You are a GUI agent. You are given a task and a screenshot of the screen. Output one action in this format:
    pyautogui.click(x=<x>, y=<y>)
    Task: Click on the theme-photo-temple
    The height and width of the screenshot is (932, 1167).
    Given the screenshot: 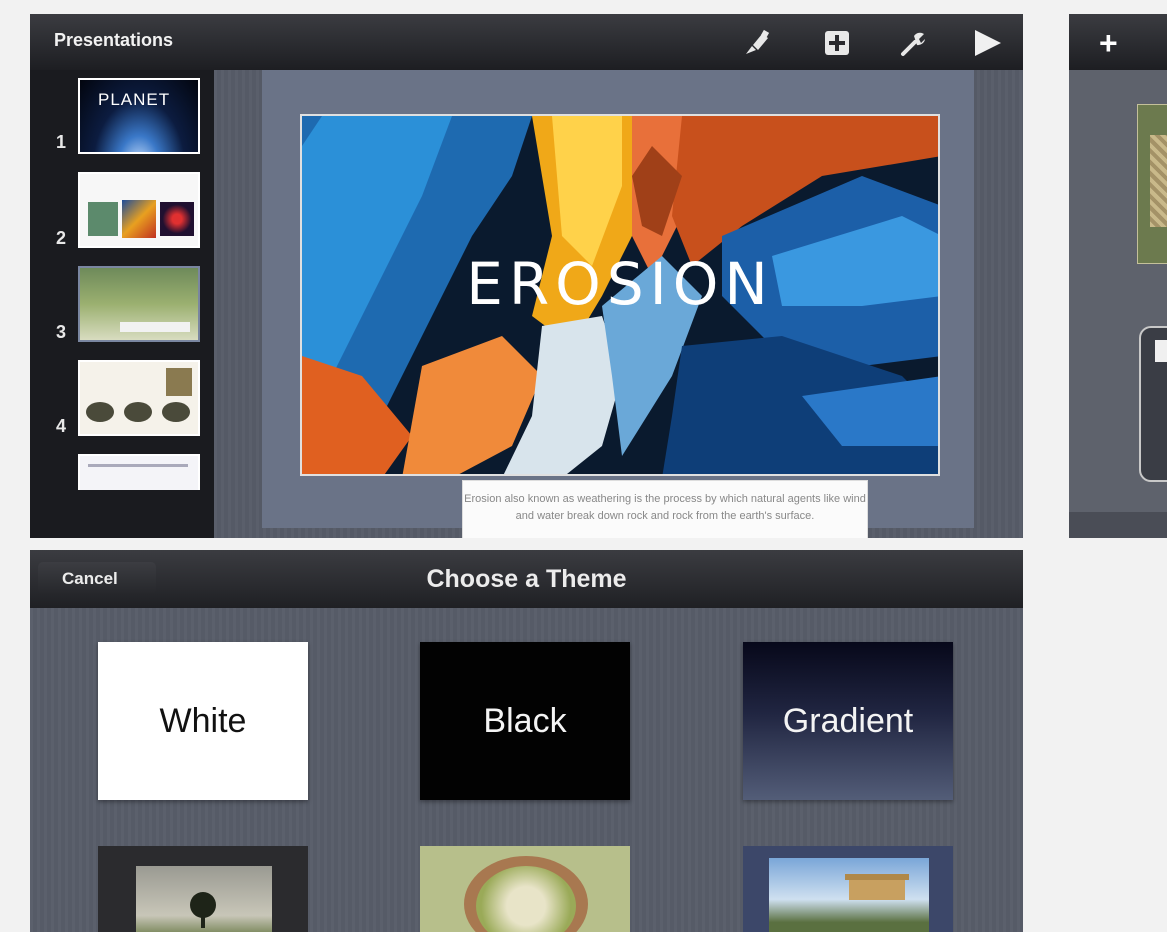 What is the action you would take?
    pyautogui.click(x=848, y=889)
    